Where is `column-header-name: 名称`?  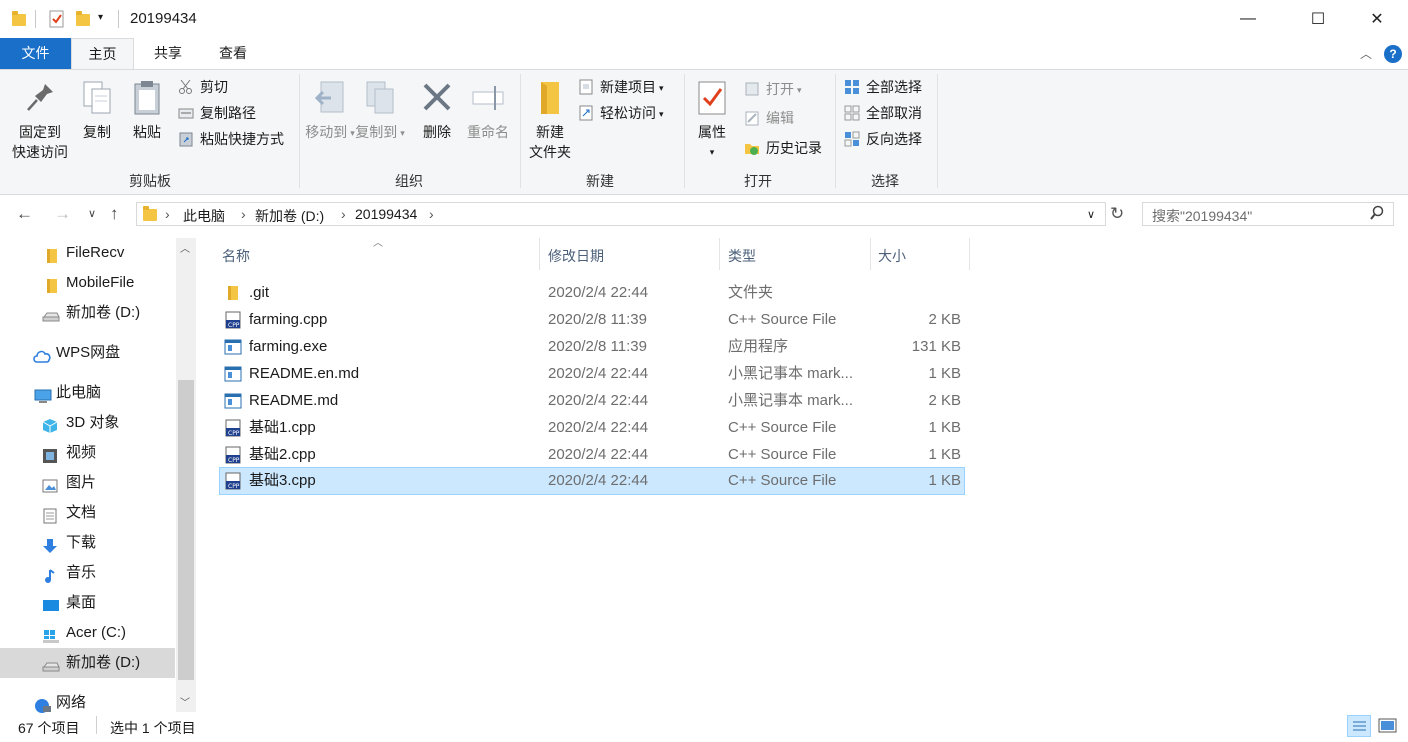
column-header-name: 名称 is located at coordinates (236, 256).